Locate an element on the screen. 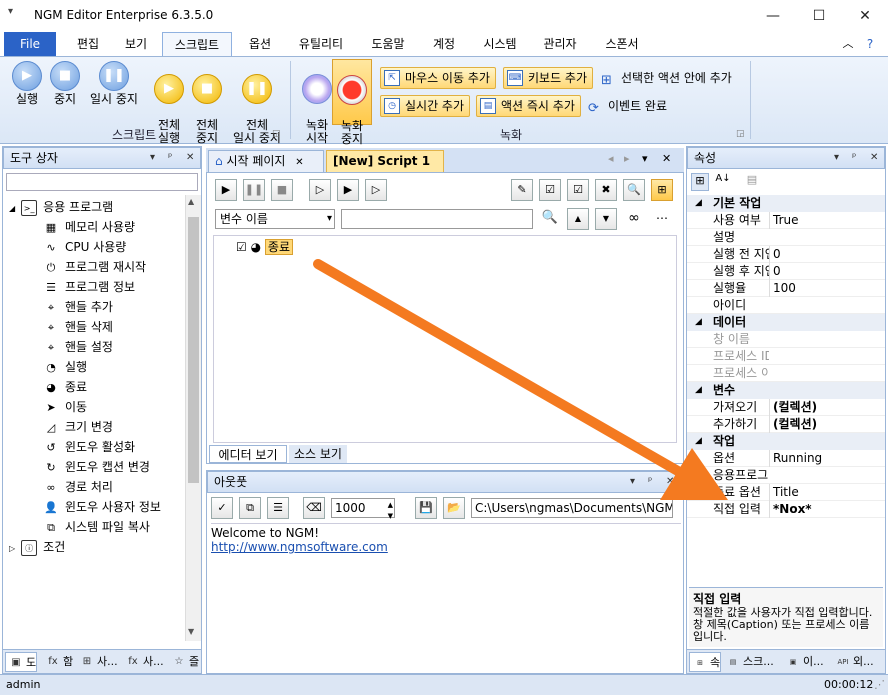  delete-icon: ✖ is located at coordinates (606, 190).